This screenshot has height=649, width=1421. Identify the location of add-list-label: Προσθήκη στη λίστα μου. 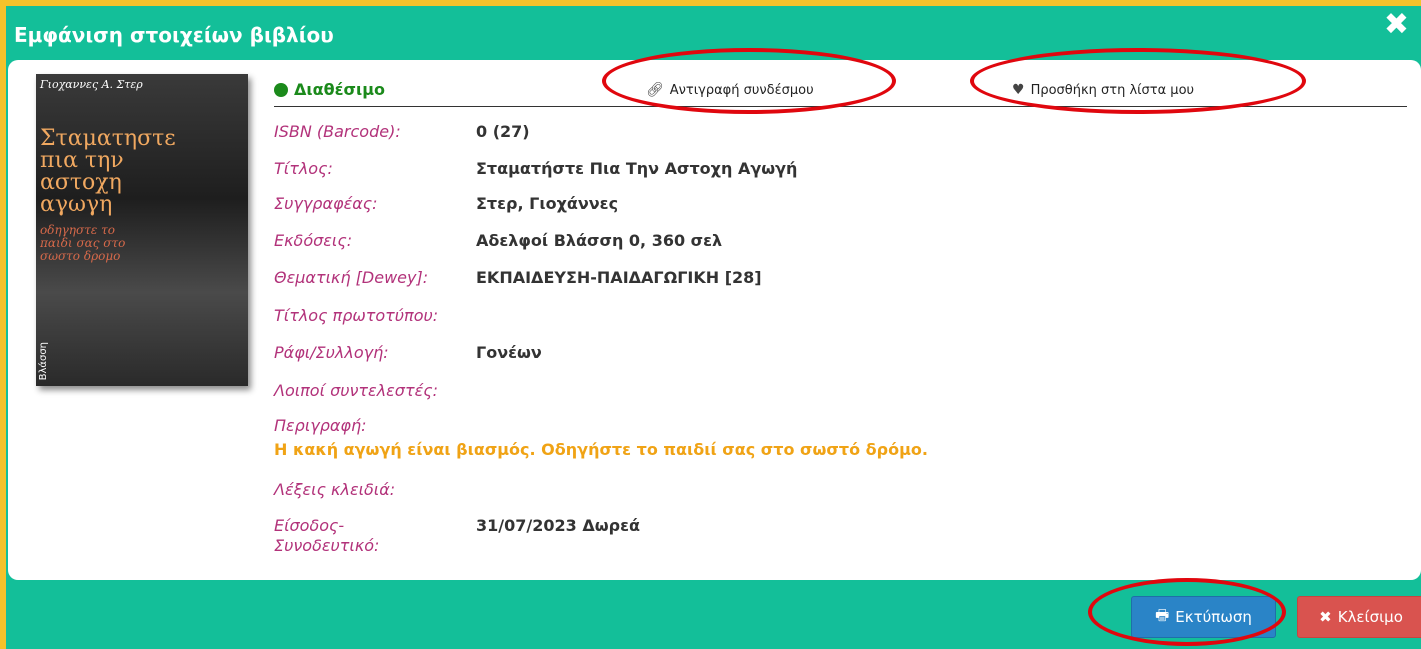
(1112, 90).